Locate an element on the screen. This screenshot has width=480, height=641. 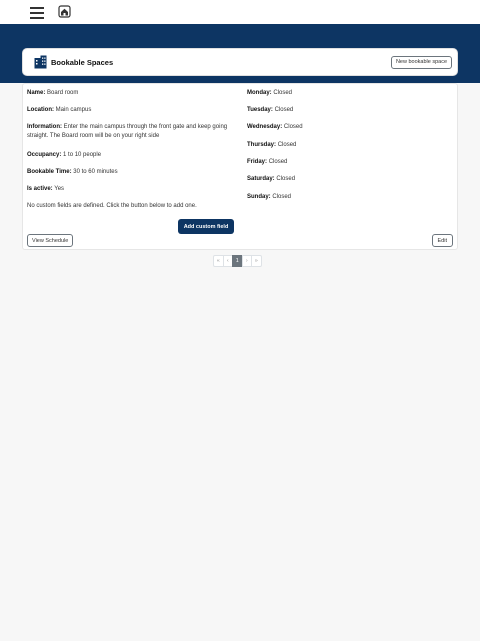
bookable-time-label: Bookable Time: is located at coordinates (49, 172).